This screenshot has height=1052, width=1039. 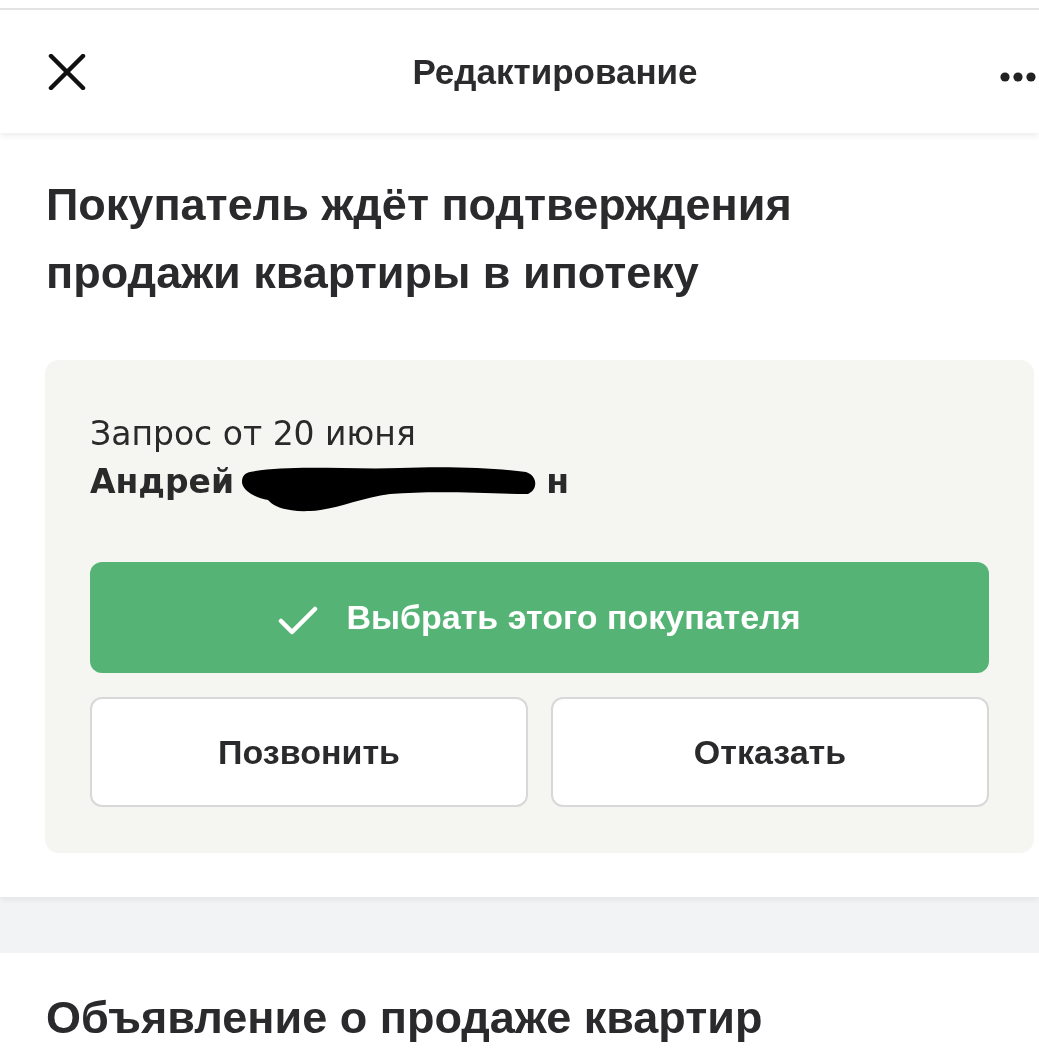 What do you see at coordinates (404, 1018) in the screenshot?
I see `section-heading: Объявление о продаже квартир` at bounding box center [404, 1018].